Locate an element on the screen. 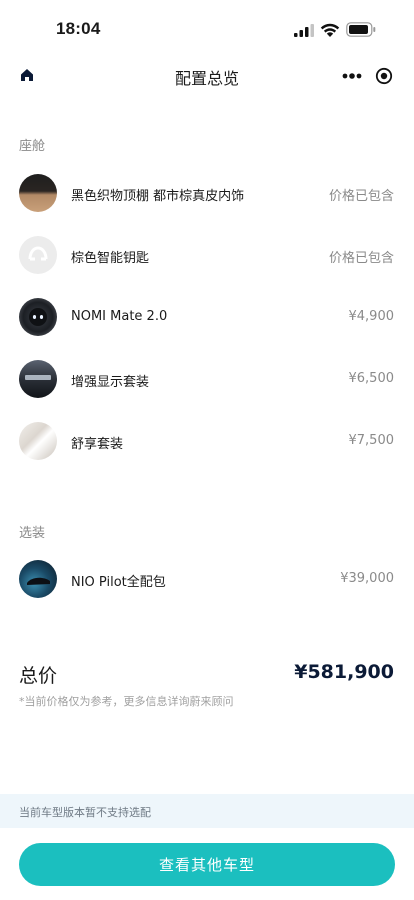 Image resolution: width=414 pixels, height=900 pixels. section-title-options: 选装 is located at coordinates (32, 533).